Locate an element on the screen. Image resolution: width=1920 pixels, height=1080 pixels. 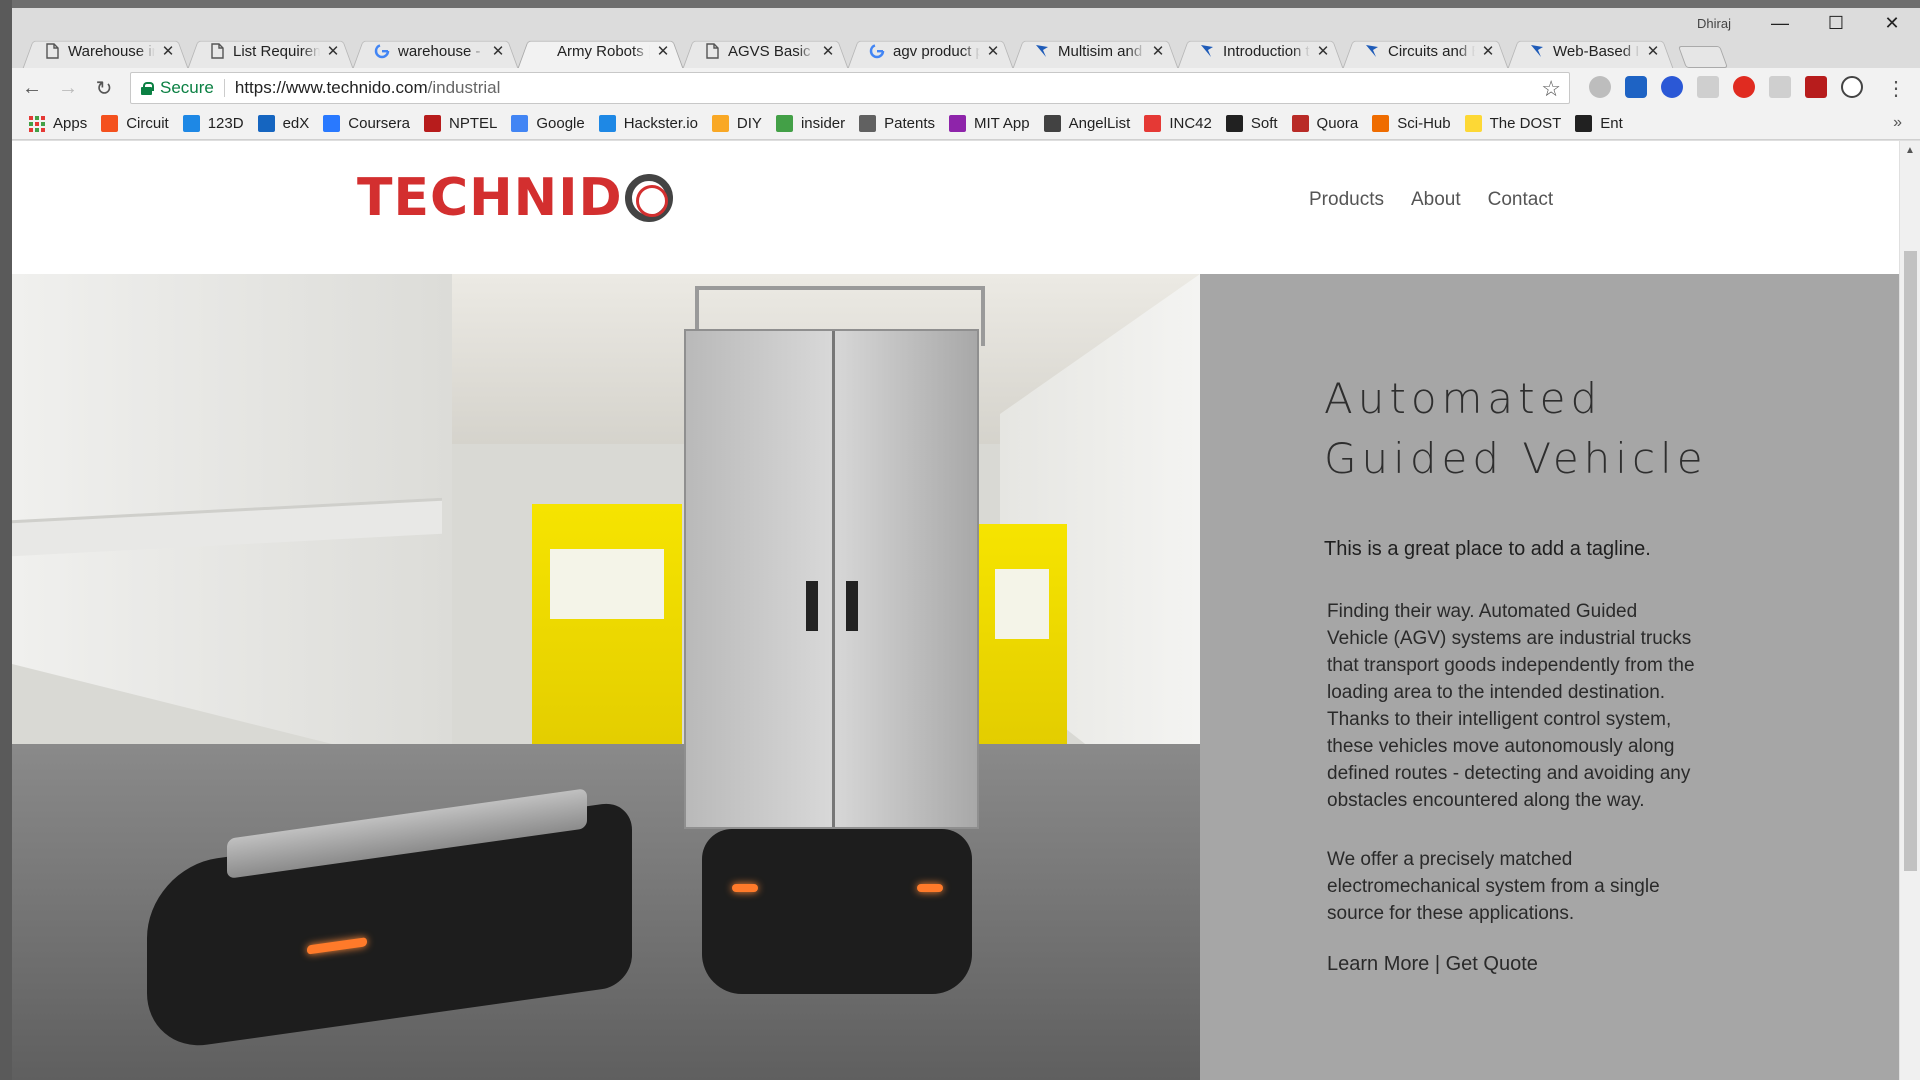
url-text: https://www.technido.com/industrial is located at coordinates (368, 88).